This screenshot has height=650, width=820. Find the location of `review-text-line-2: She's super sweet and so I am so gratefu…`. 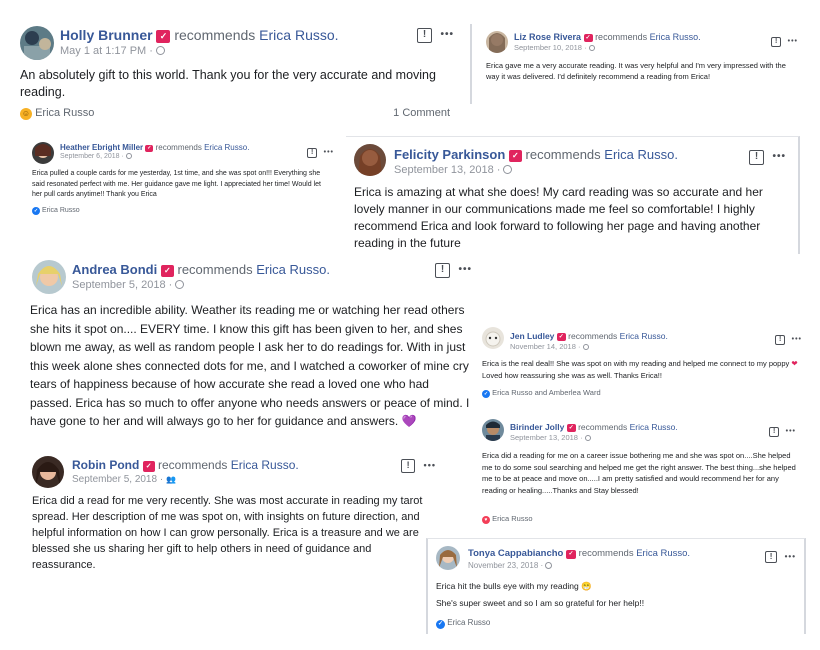

review-text-line-2: She's super sweet and so I am so gratefu… is located at coordinates (540, 603).